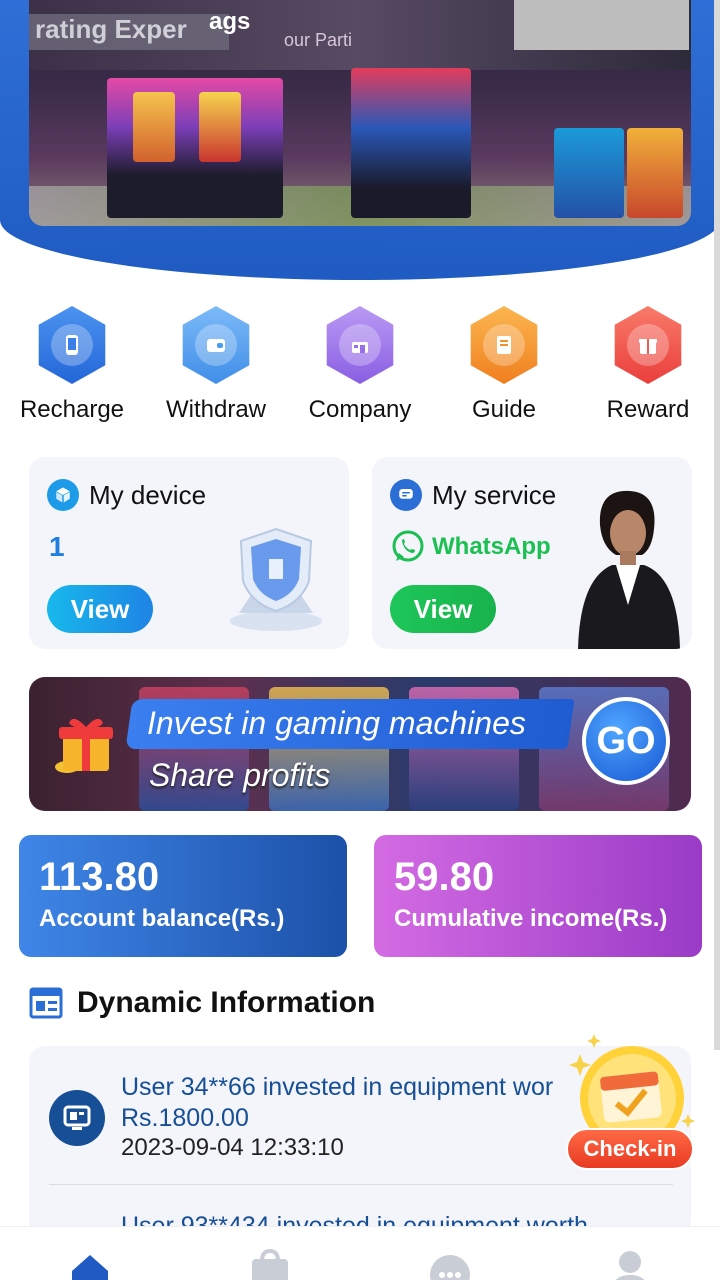  What do you see at coordinates (77, 1118) in the screenshot?
I see `device-monitor-icon` at bounding box center [77, 1118].